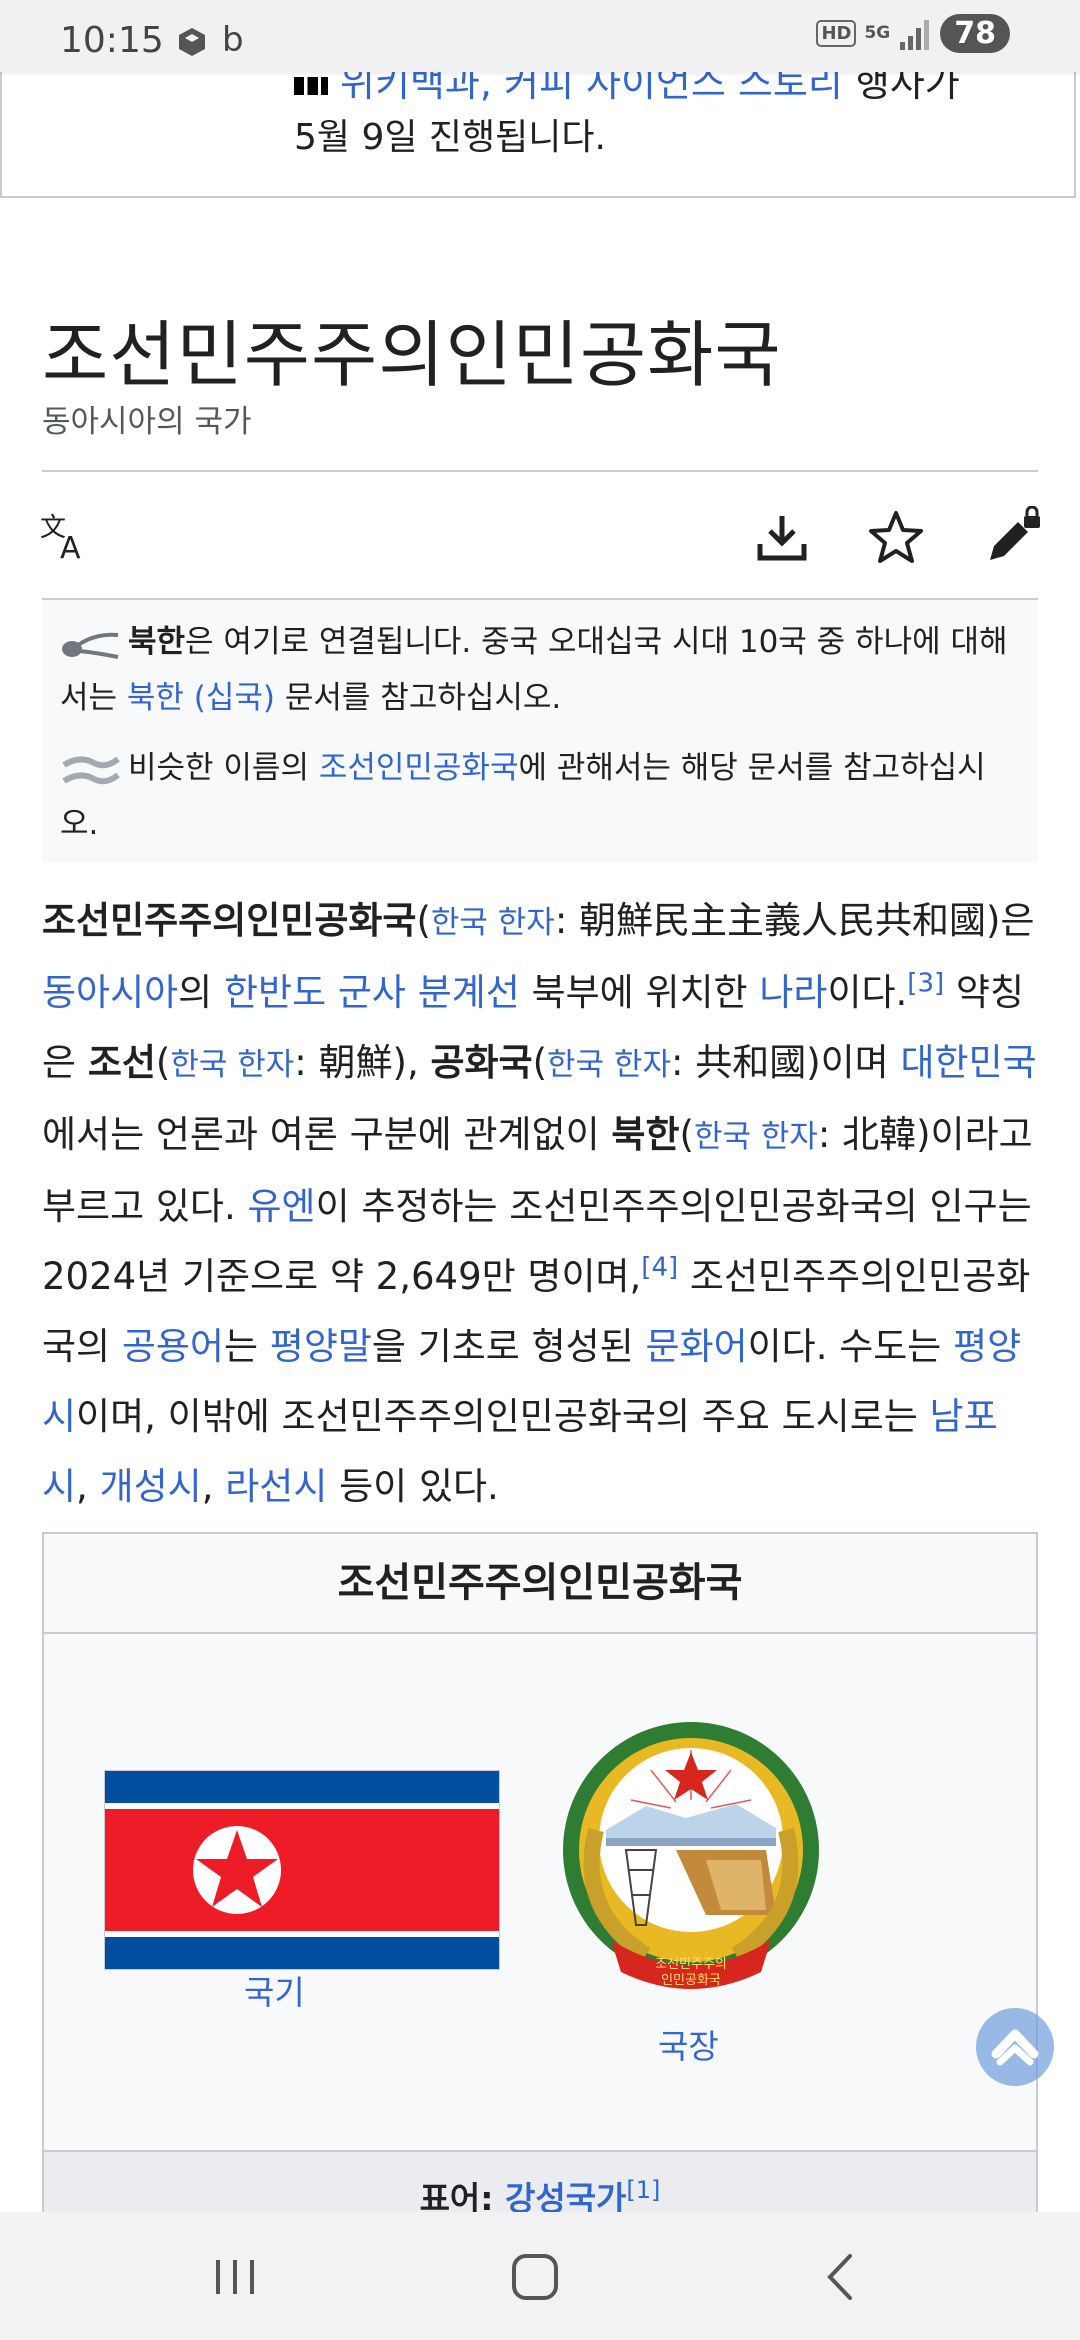 Image resolution: width=1080 pixels, height=2340 pixels. Describe the element at coordinates (836, 33) in the screenshot. I see `hd-voice-icon: HD` at that location.